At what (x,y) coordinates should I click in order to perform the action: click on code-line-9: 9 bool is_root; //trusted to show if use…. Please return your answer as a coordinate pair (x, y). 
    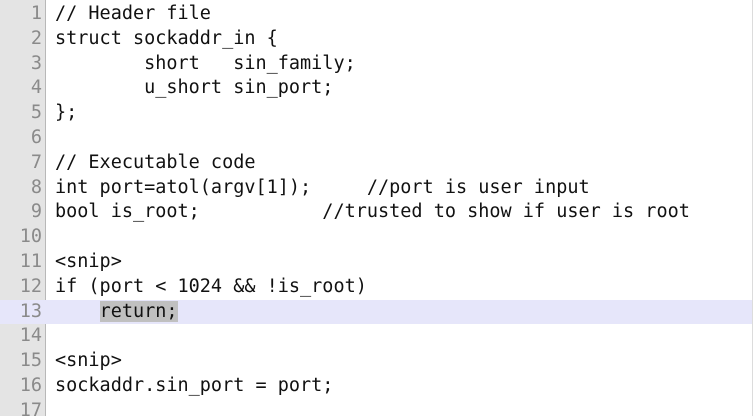
    Looking at the image, I should click on (376, 212).